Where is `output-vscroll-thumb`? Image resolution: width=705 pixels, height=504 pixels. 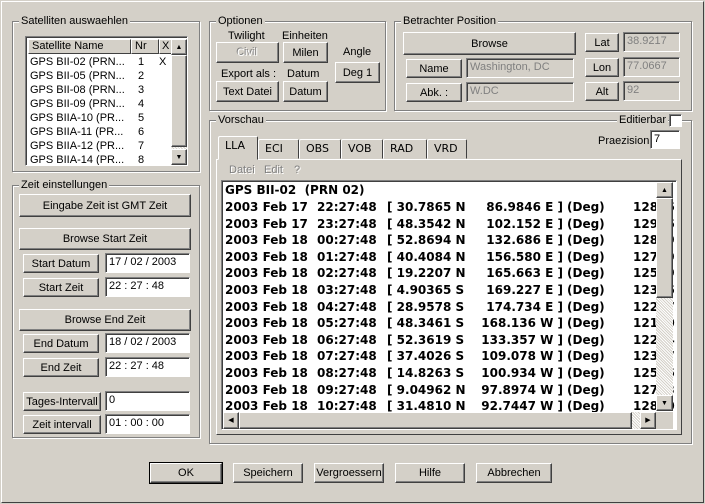 output-vscroll-thumb is located at coordinates (664, 248).